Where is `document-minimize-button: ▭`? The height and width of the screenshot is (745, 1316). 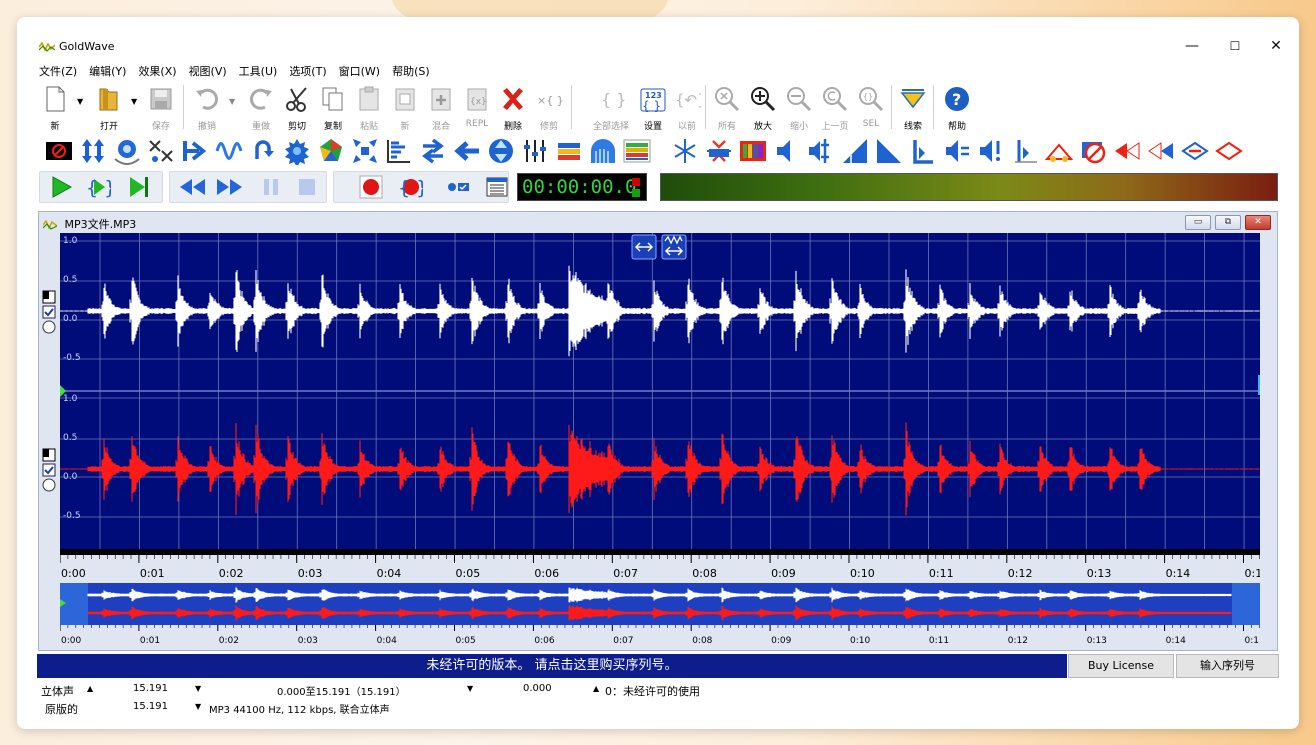
document-minimize-button: ▭ is located at coordinates (1198, 222).